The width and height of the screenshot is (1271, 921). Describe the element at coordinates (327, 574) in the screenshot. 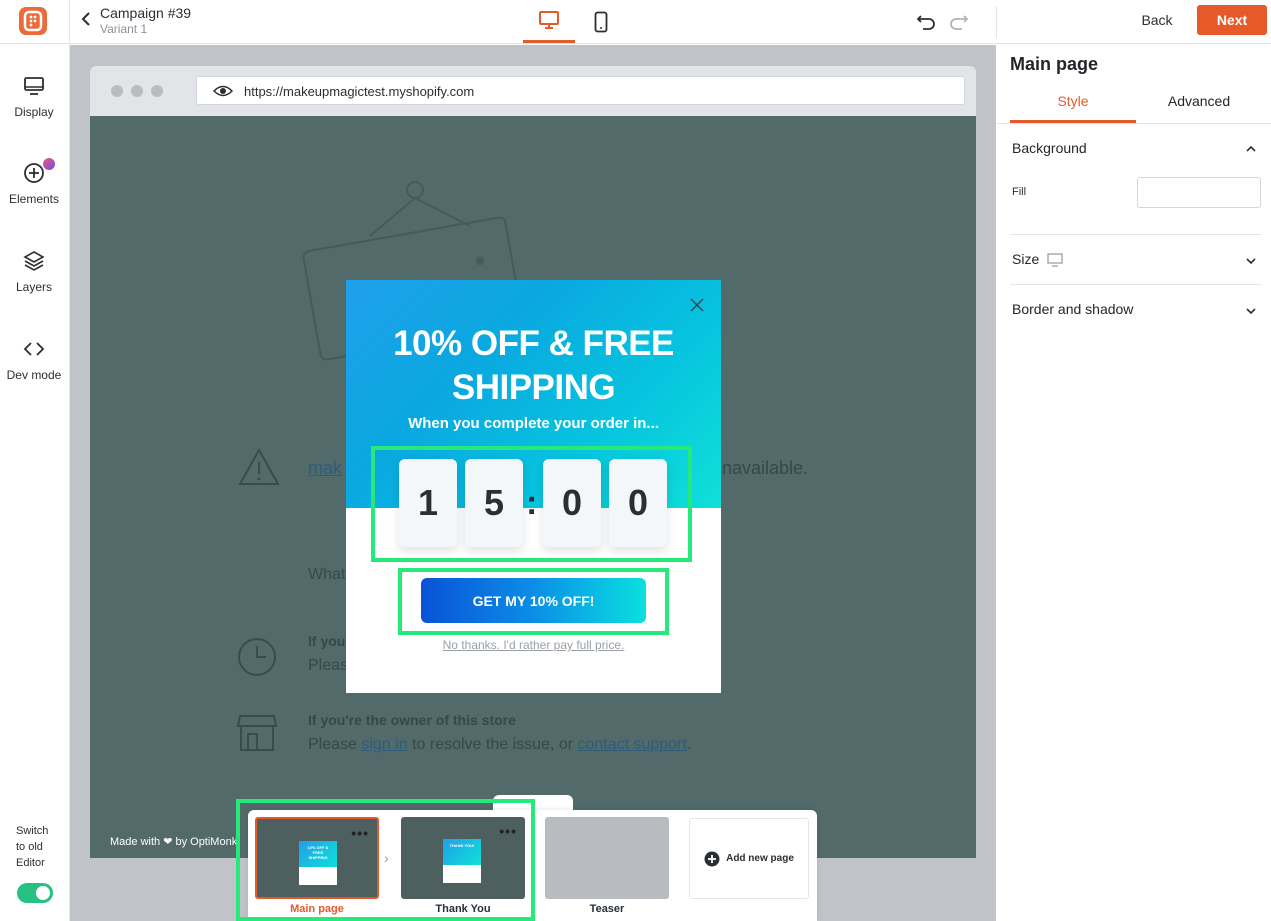

I see `what-text: What` at that location.